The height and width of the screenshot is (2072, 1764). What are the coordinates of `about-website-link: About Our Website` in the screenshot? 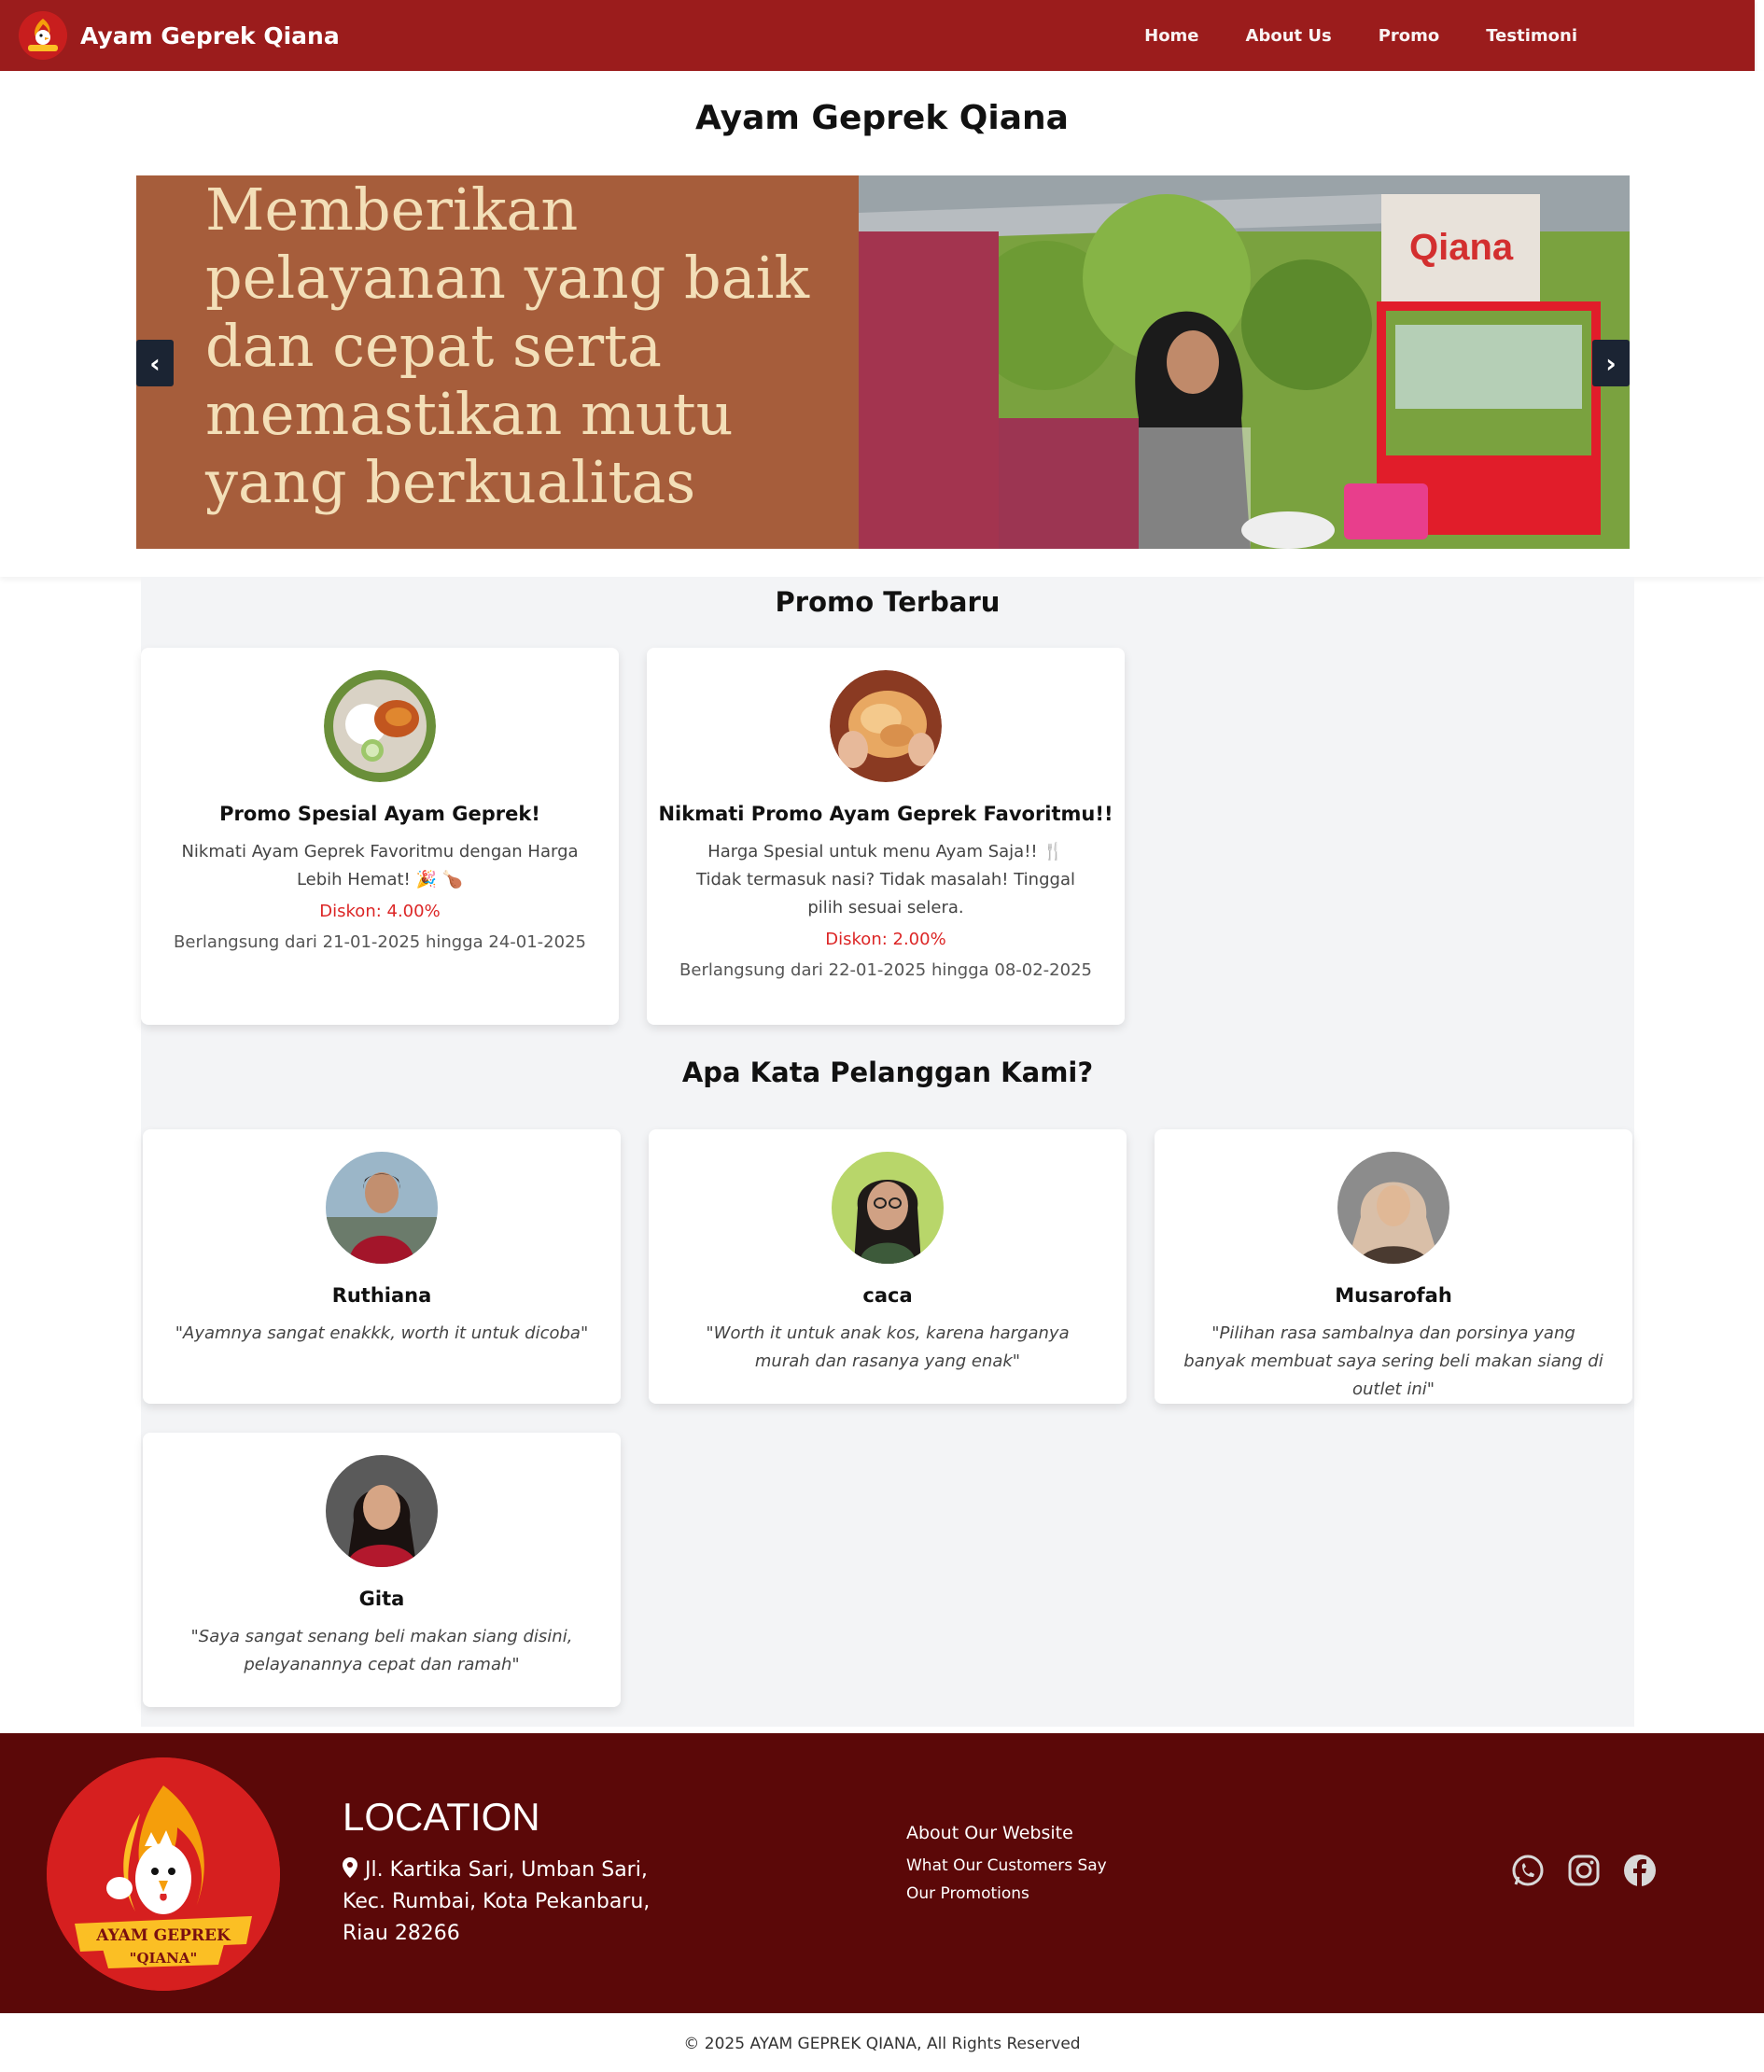 It's located at (1006, 1833).